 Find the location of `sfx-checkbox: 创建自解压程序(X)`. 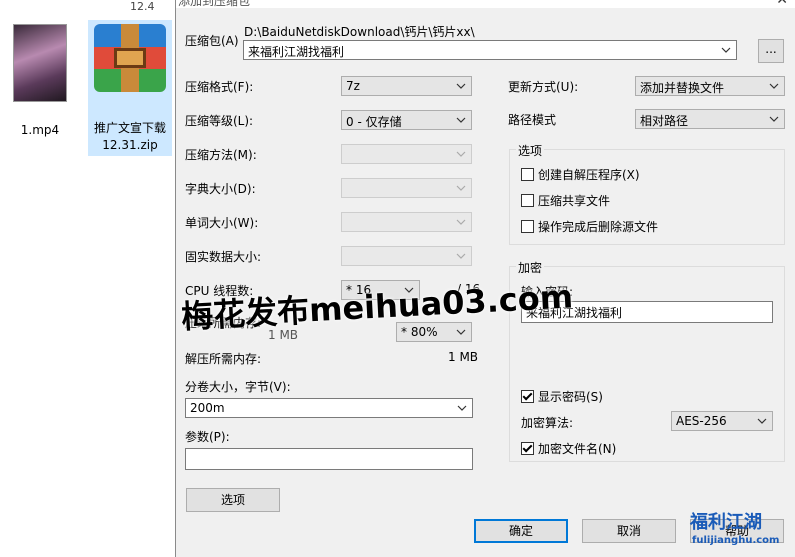

sfx-checkbox: 创建自解压程序(X) is located at coordinates (580, 174).